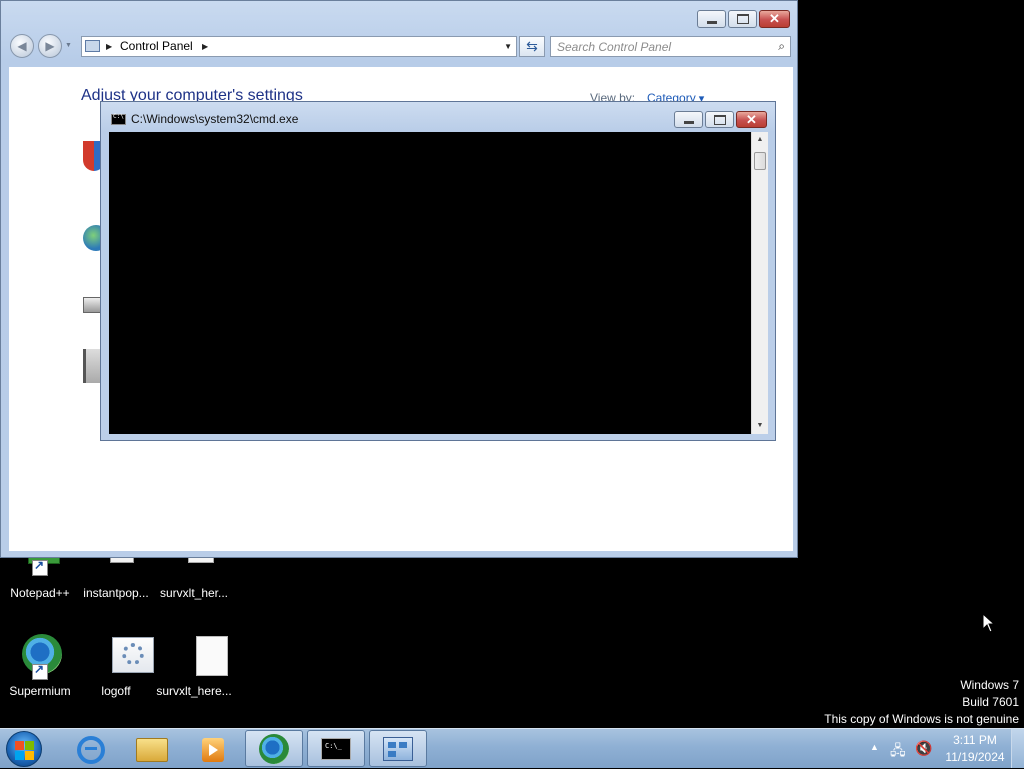 Image resolution: width=1024 pixels, height=769 pixels. Describe the element at coordinates (760, 426) in the screenshot. I see `scroll-down-icon: ▼` at that location.